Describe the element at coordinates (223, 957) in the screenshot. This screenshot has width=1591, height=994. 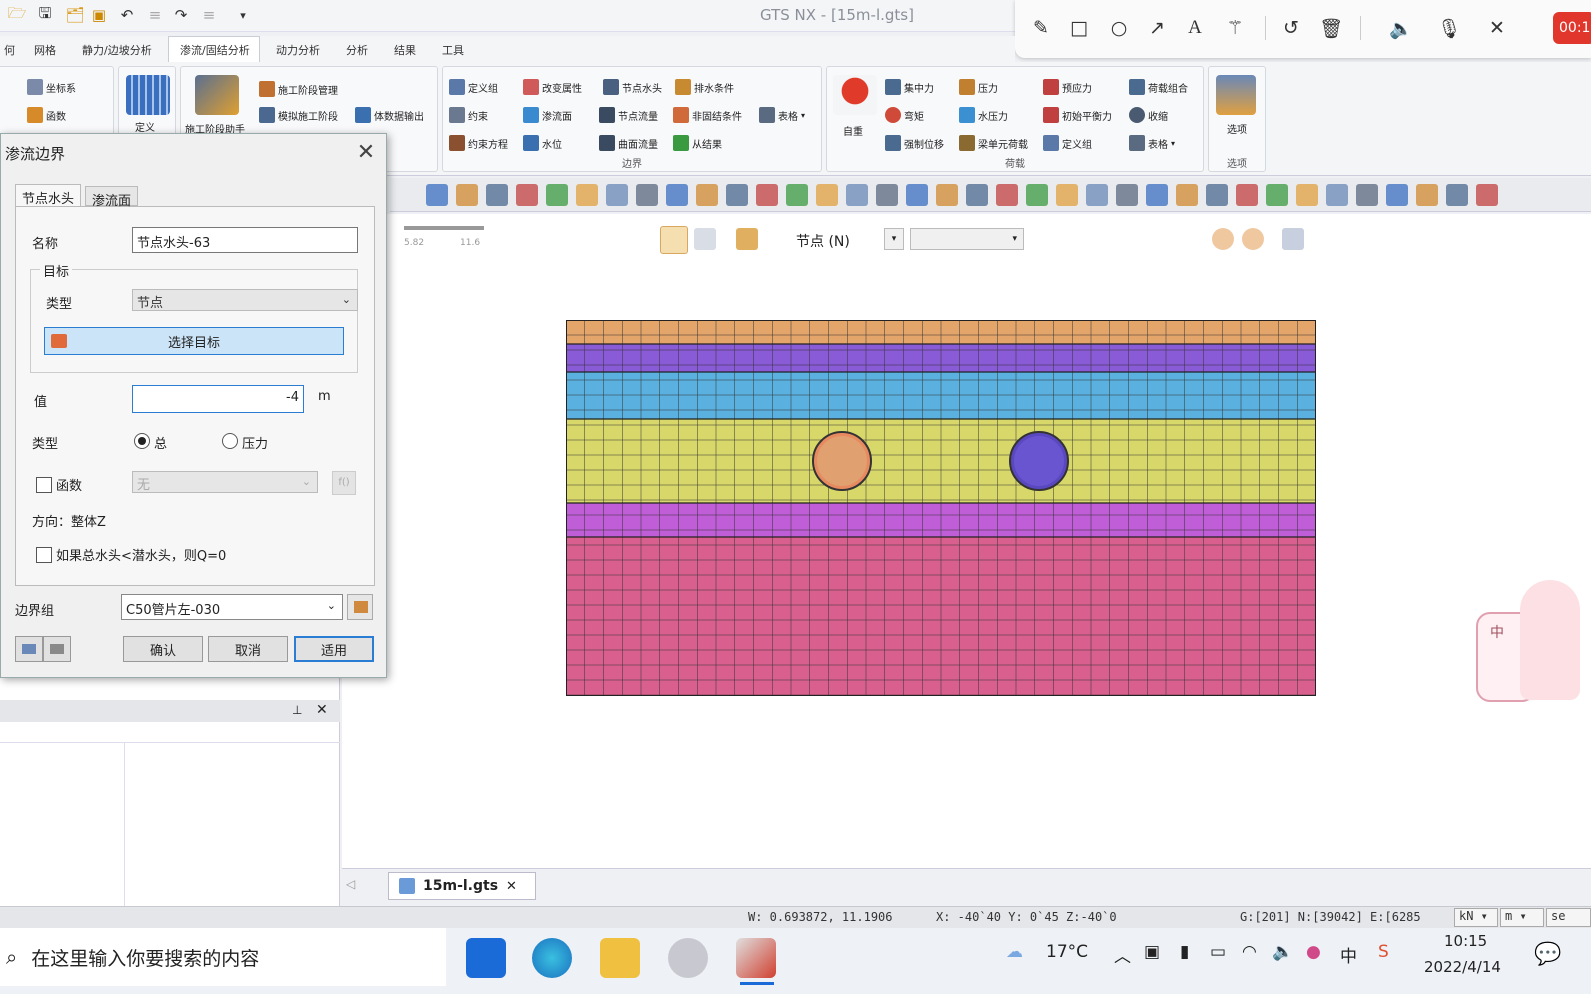
I see `taskbar-search: ⌕ 在这里输入你要搜索的内容` at that location.